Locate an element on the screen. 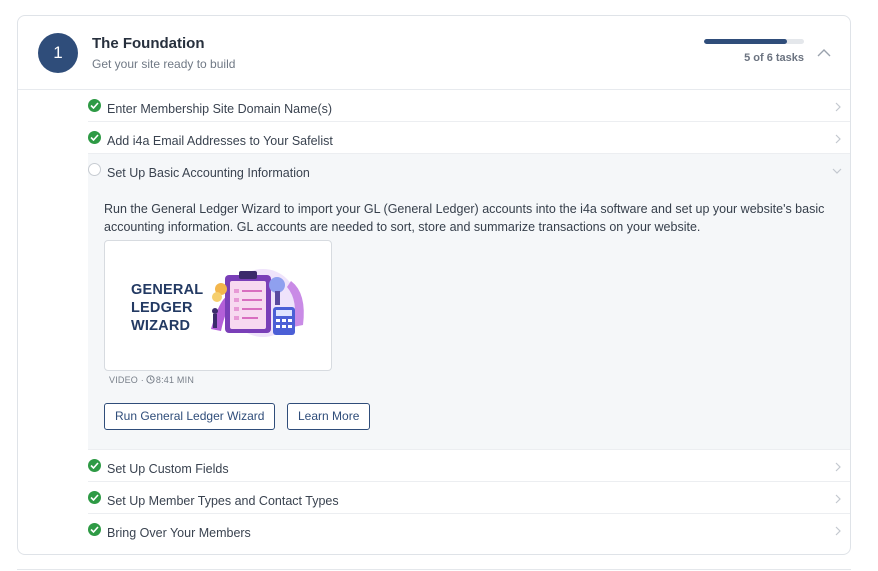 The height and width of the screenshot is (571, 878). video-thumbnail: GENERAL LEDGER WIZARD is located at coordinates (218, 305).